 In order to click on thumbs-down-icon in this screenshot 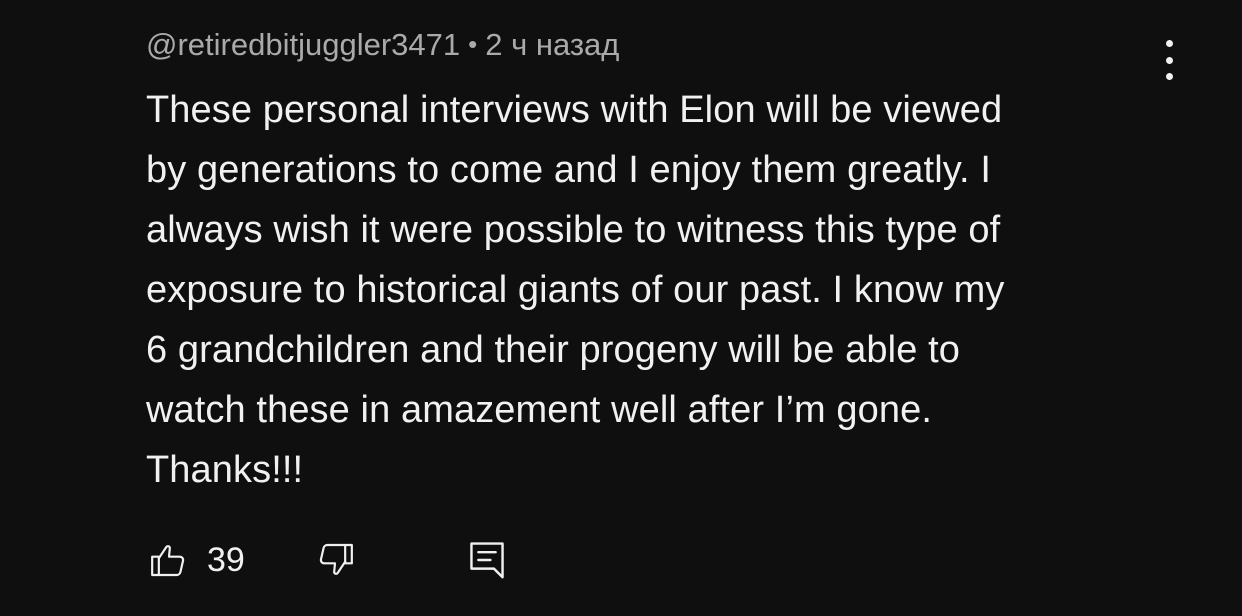, I will do `click(336, 560)`.